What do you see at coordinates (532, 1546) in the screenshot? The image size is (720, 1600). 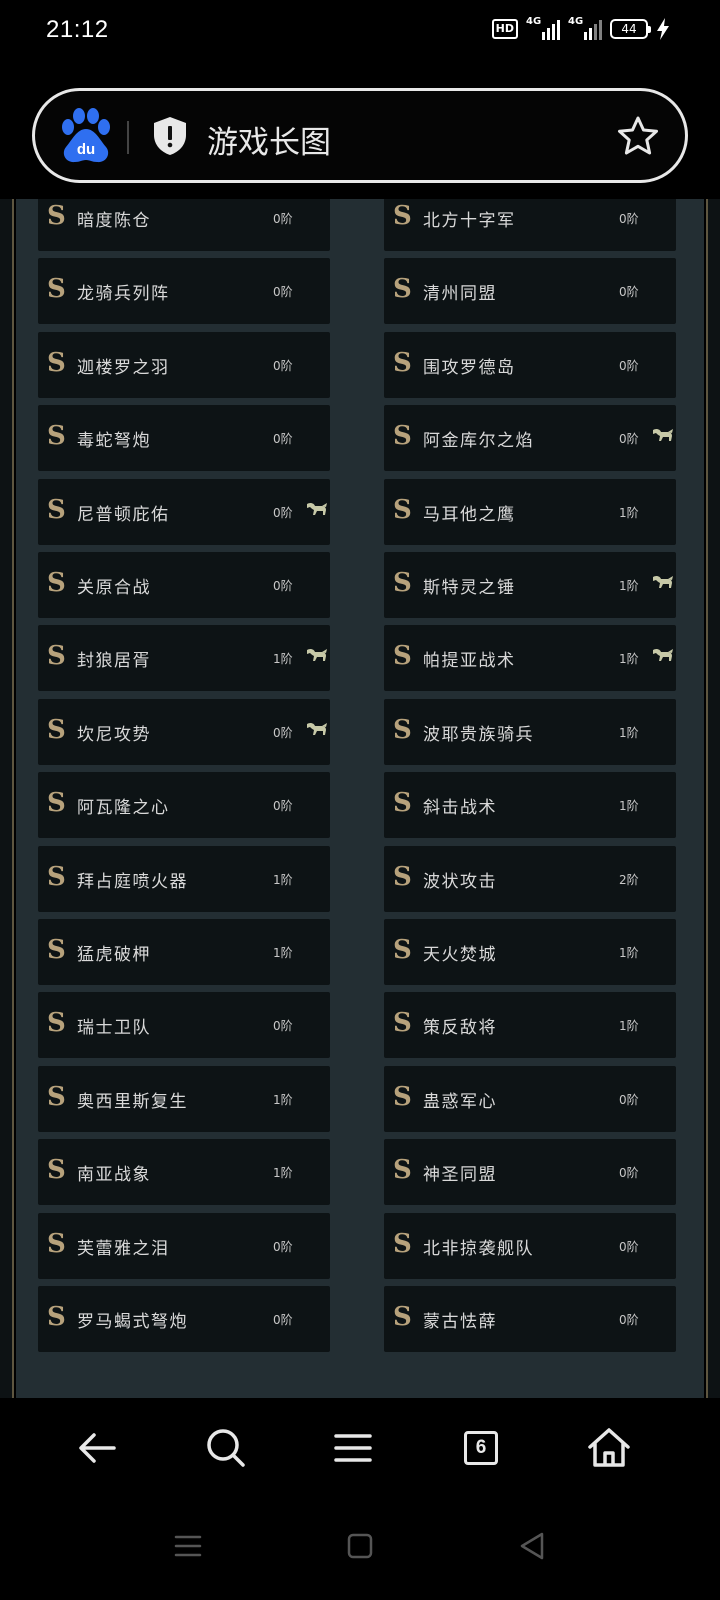 I see `back-triangle-icon` at bounding box center [532, 1546].